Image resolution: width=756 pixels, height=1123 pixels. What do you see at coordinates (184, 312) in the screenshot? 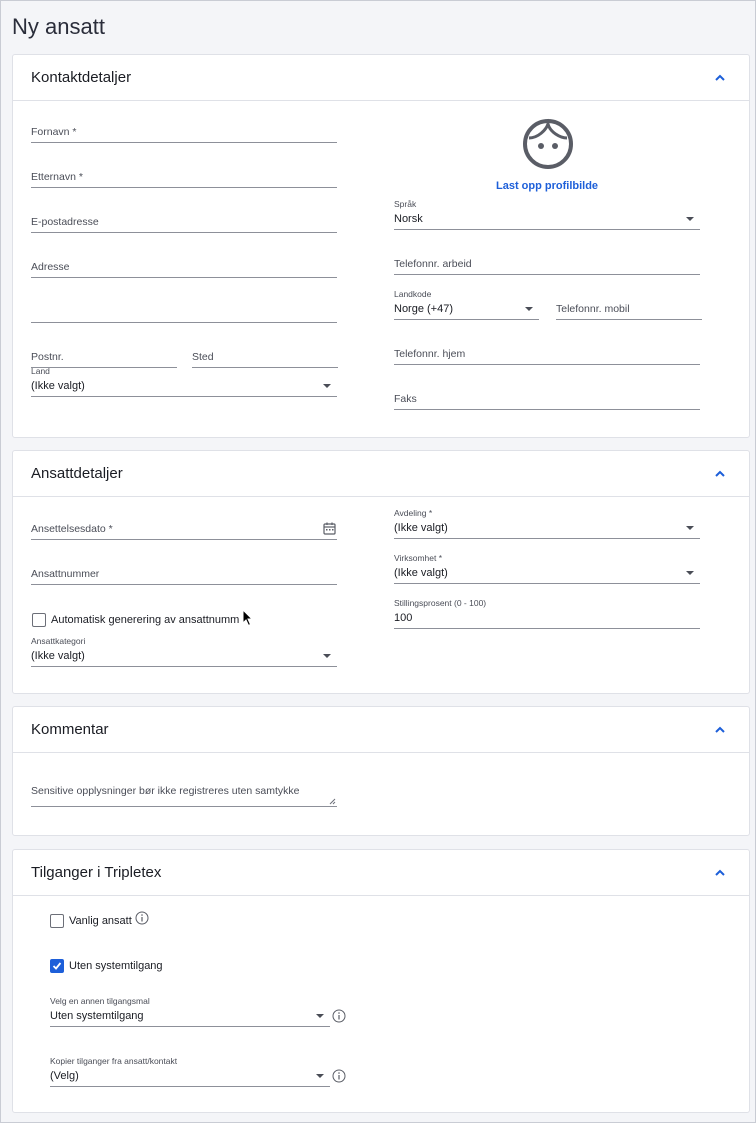
I see `address-line2-field` at bounding box center [184, 312].